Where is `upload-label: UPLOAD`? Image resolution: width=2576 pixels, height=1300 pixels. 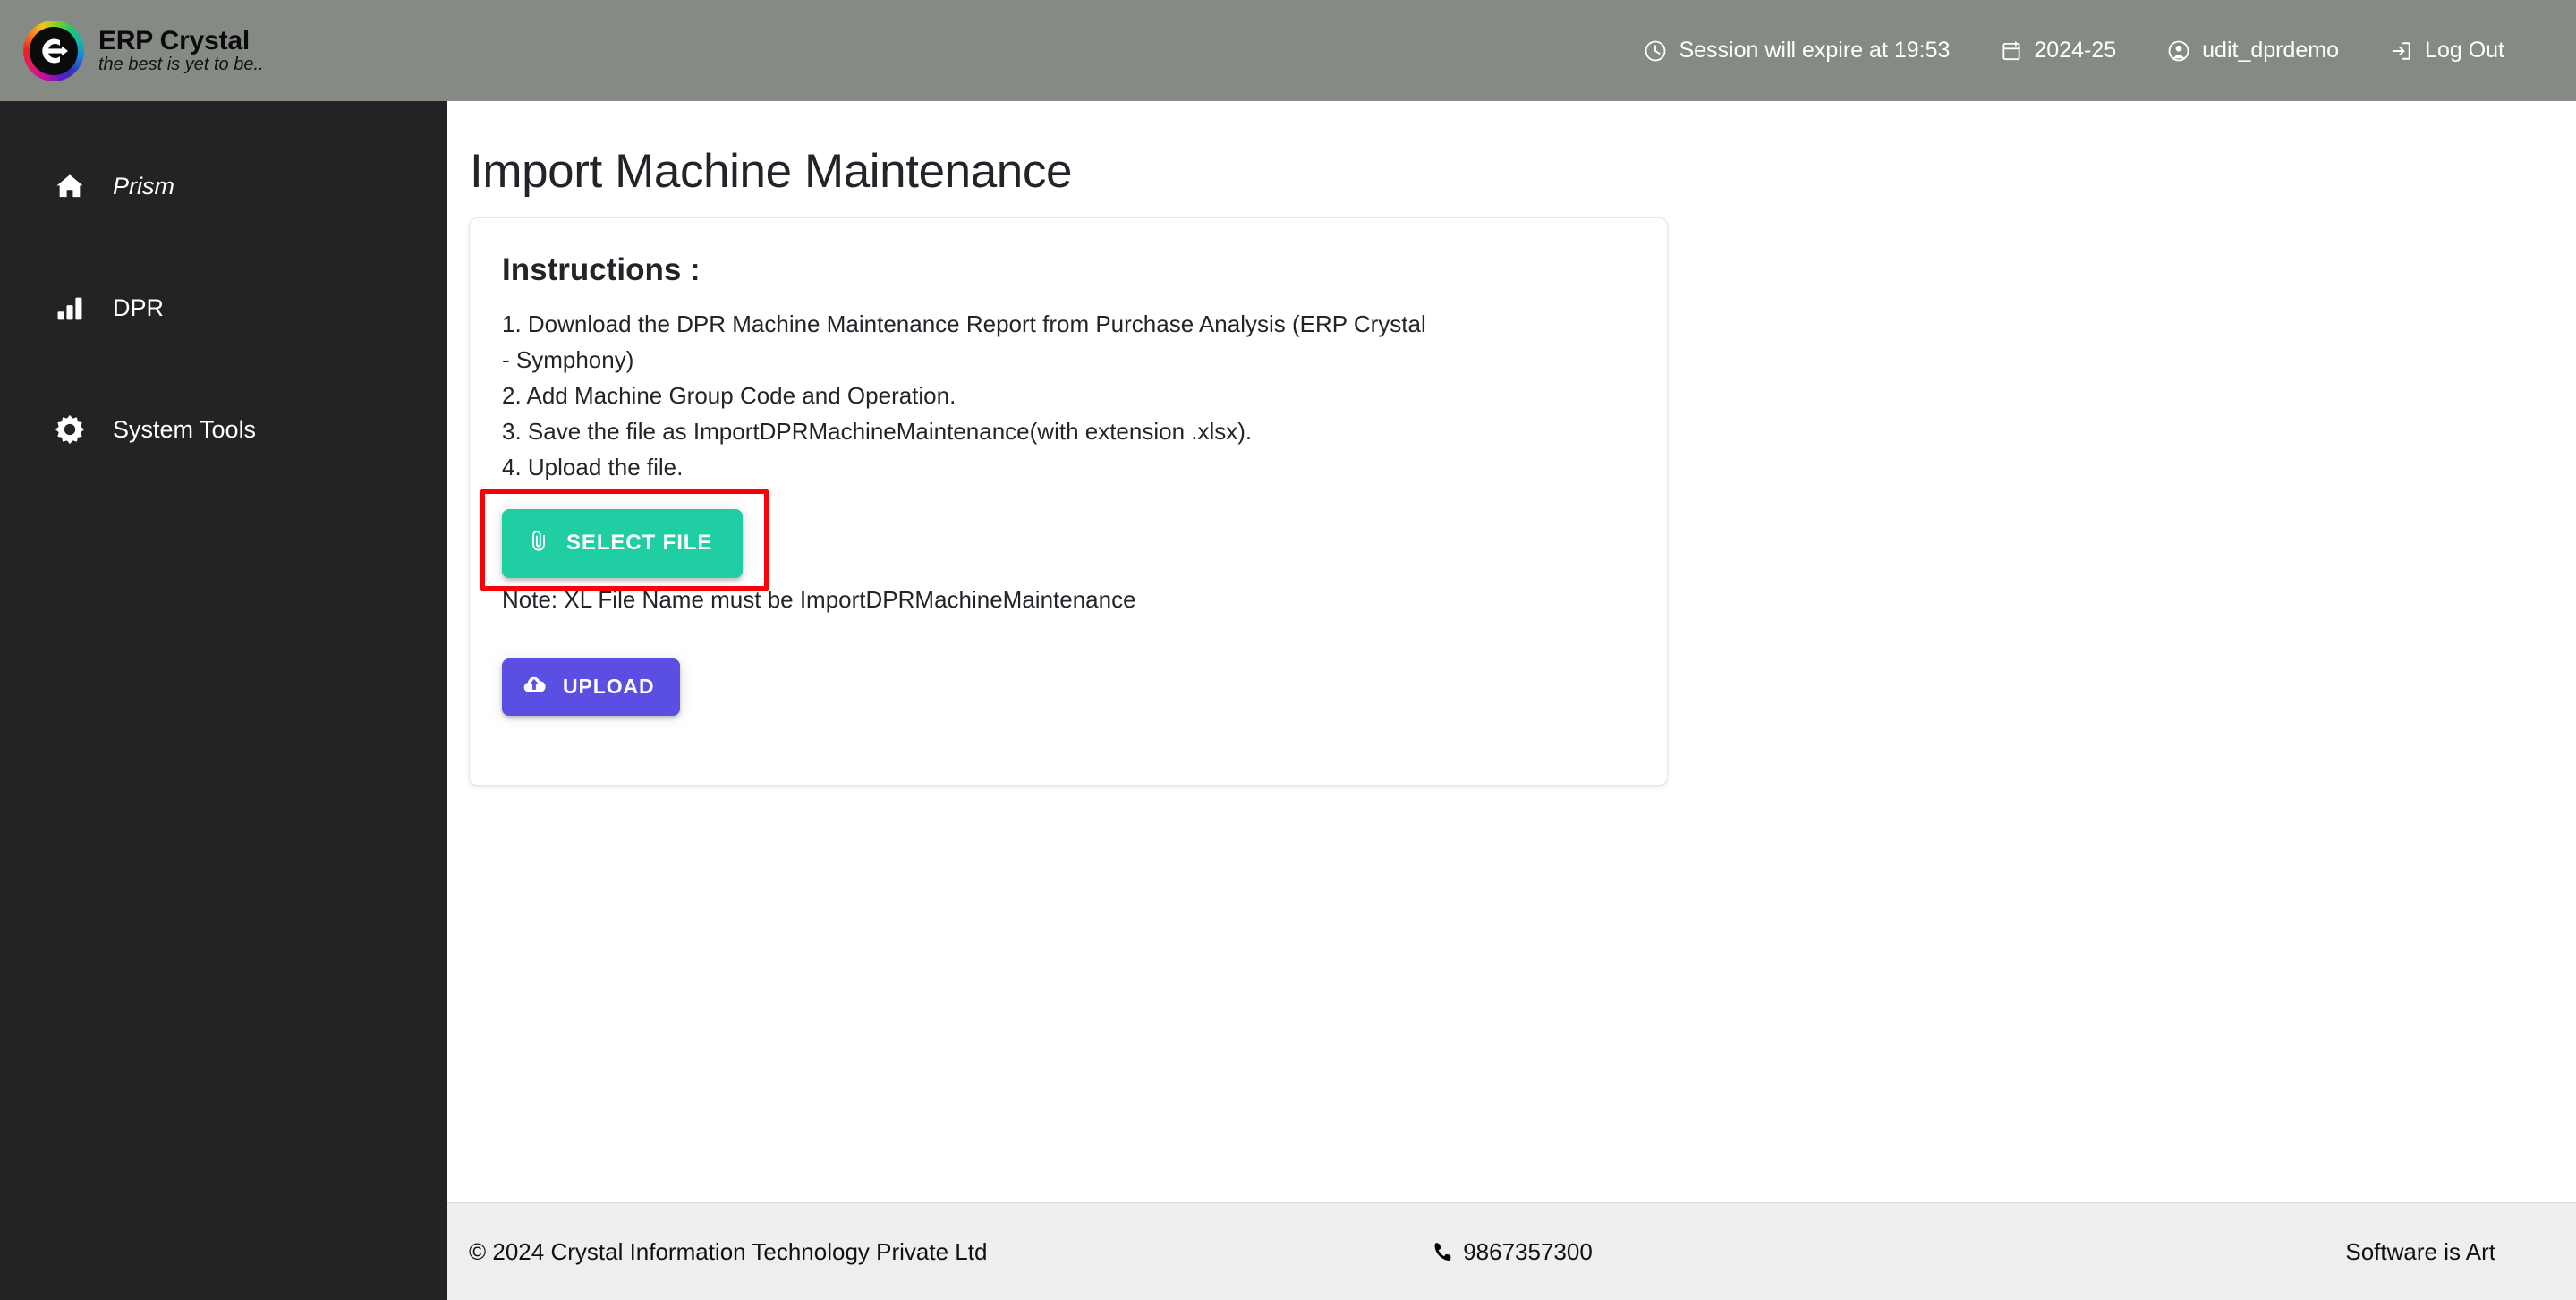 upload-label: UPLOAD is located at coordinates (609, 687).